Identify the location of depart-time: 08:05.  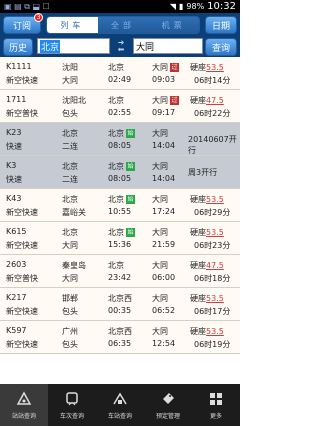
(120, 145).